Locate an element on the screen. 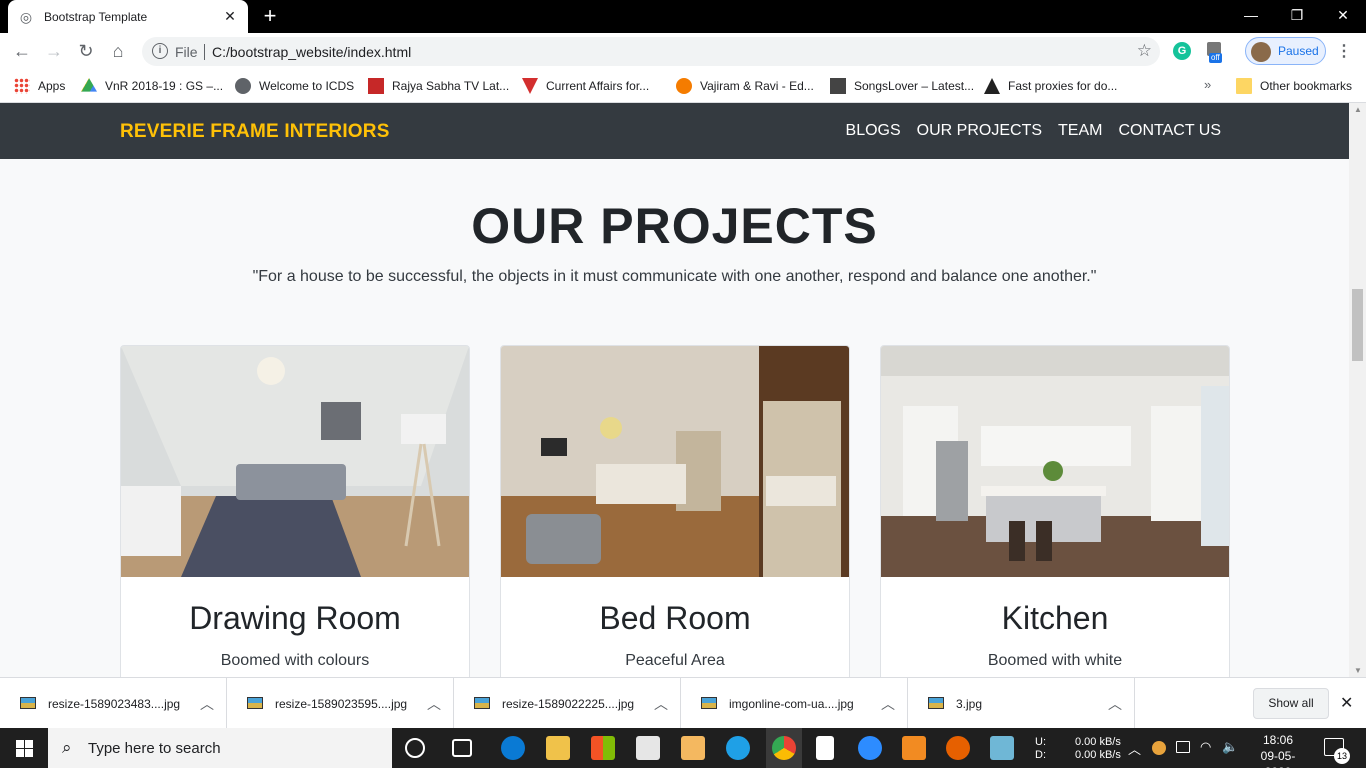 The width and height of the screenshot is (1366, 768). extension-off-icon: off is located at coordinates (1216, 53).